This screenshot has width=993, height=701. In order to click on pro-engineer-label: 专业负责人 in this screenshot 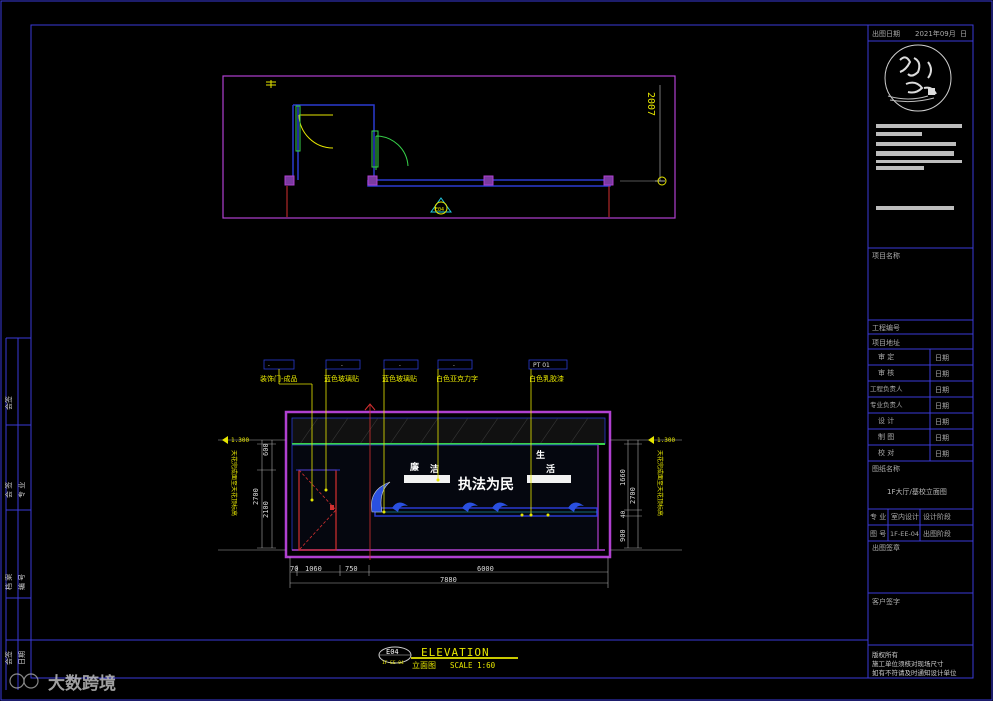, I will do `click(886, 404)`.